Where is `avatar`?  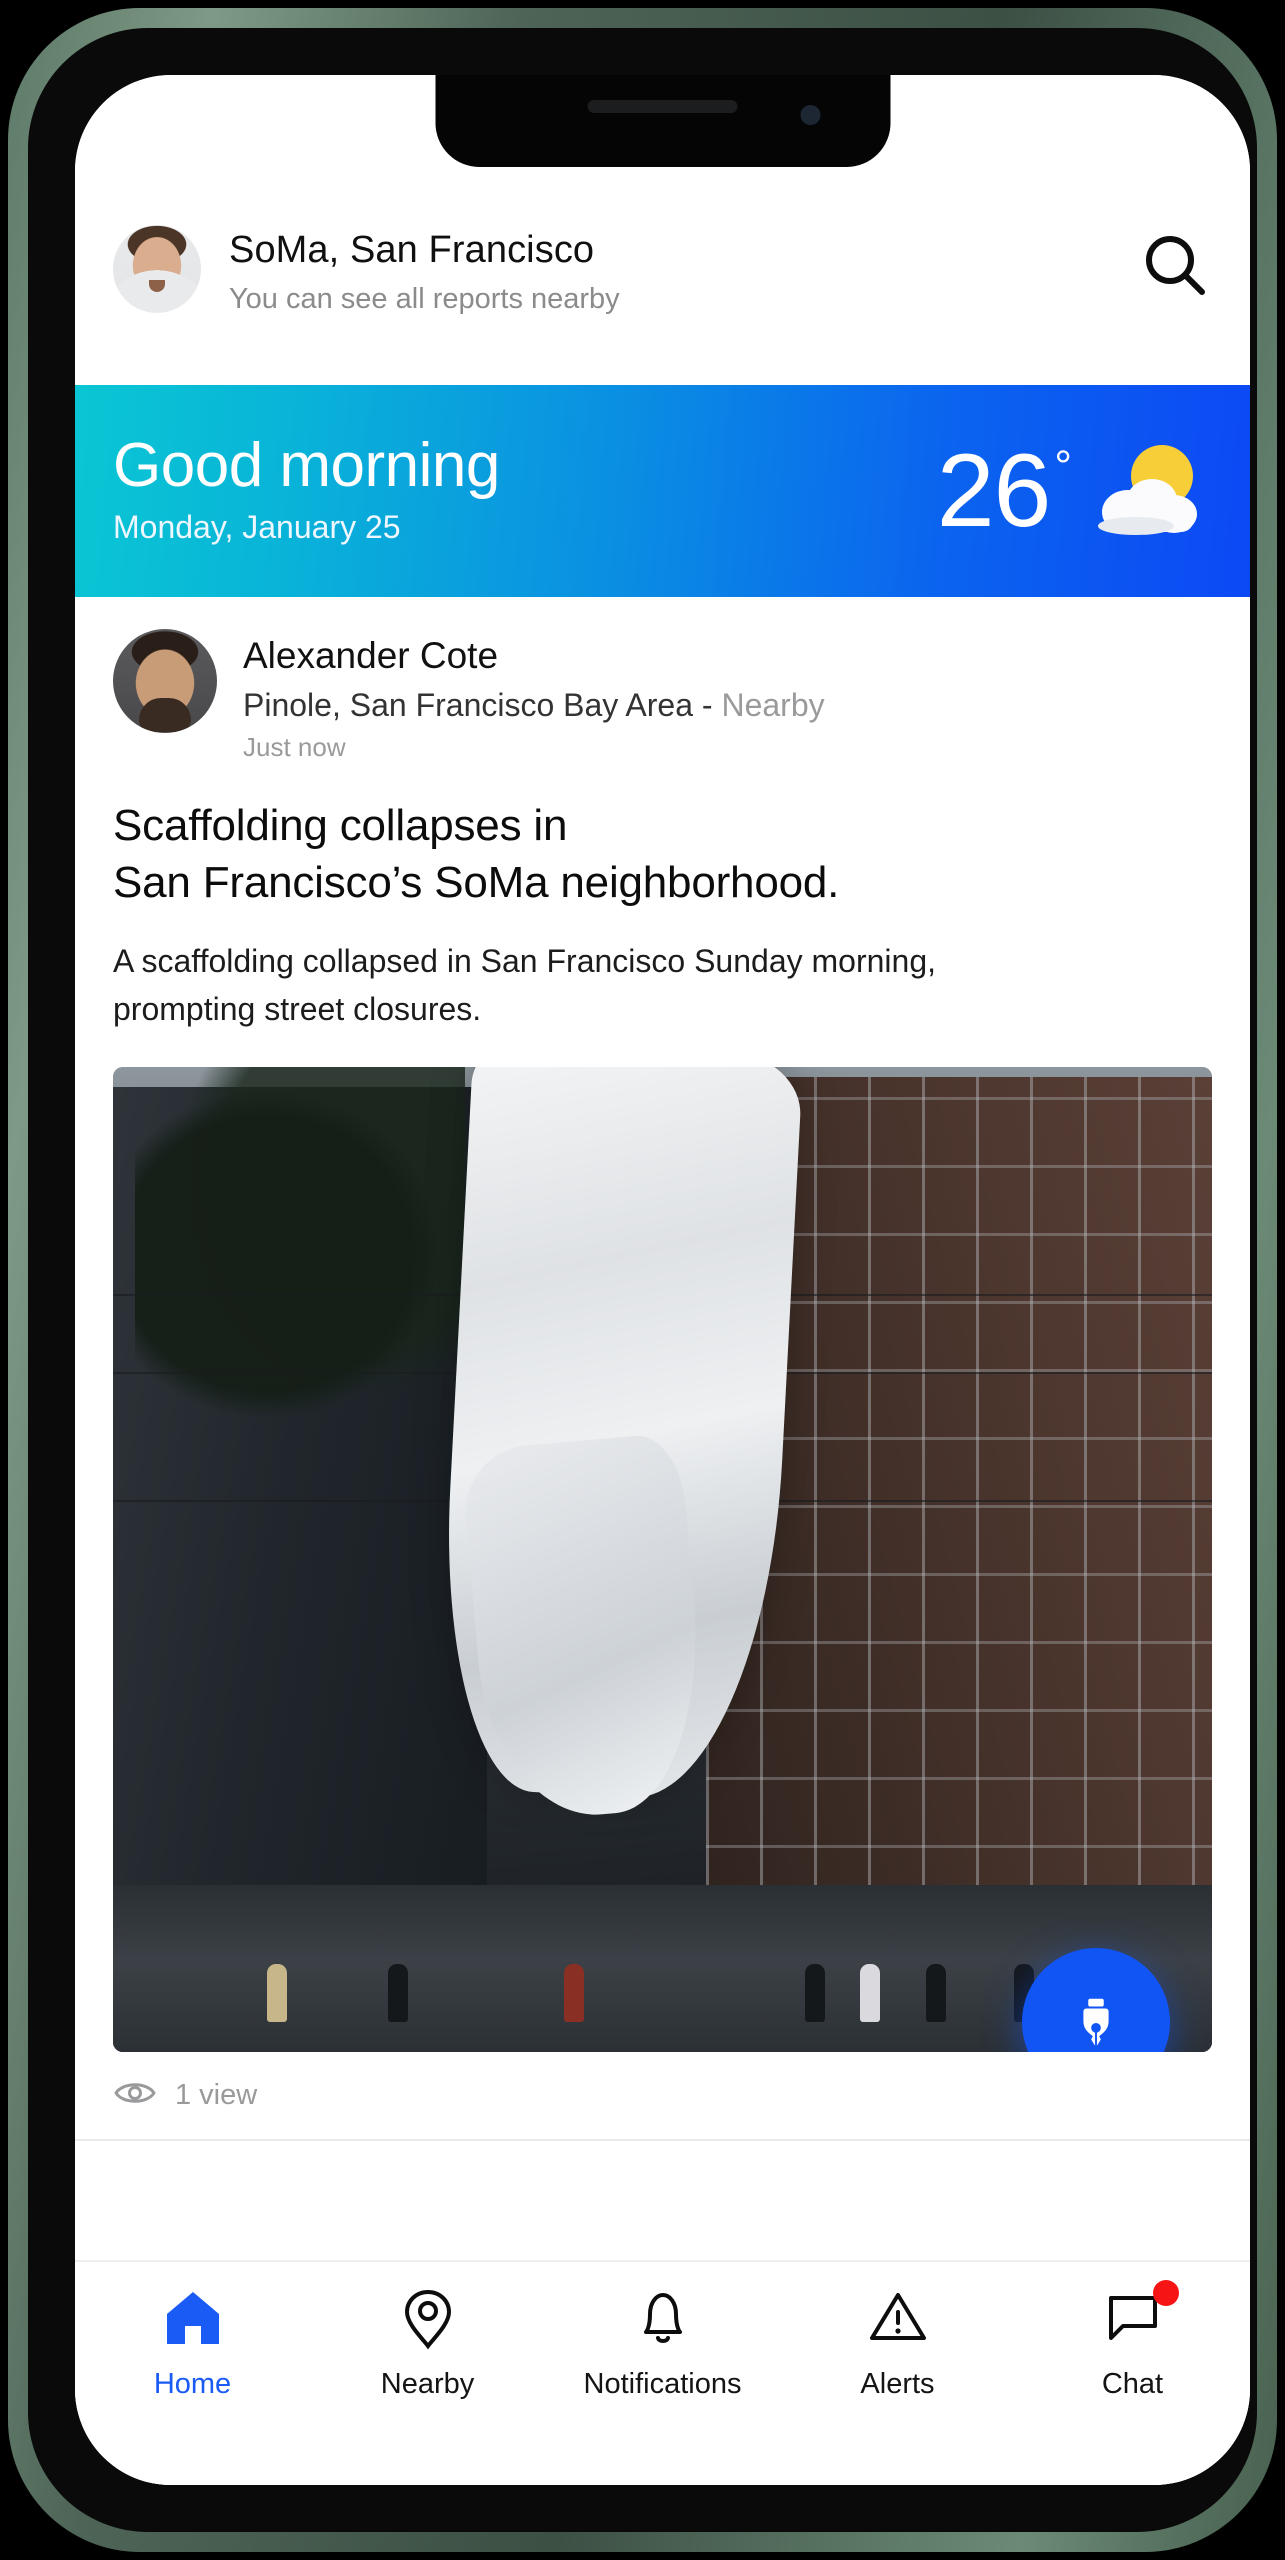
avatar is located at coordinates (157, 269).